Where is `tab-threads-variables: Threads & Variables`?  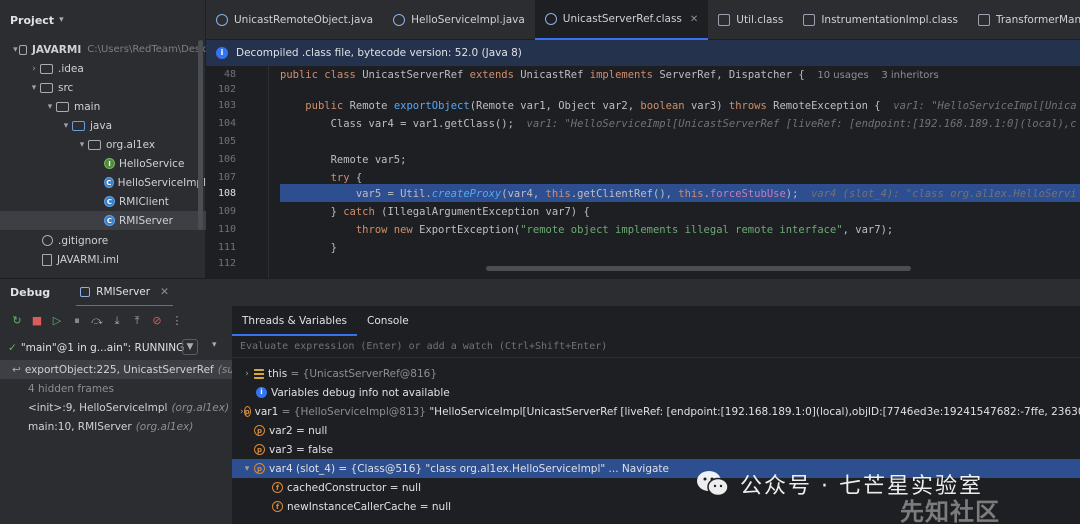
tab-threads-variables: Threads & Variables is located at coordinates (295, 321).